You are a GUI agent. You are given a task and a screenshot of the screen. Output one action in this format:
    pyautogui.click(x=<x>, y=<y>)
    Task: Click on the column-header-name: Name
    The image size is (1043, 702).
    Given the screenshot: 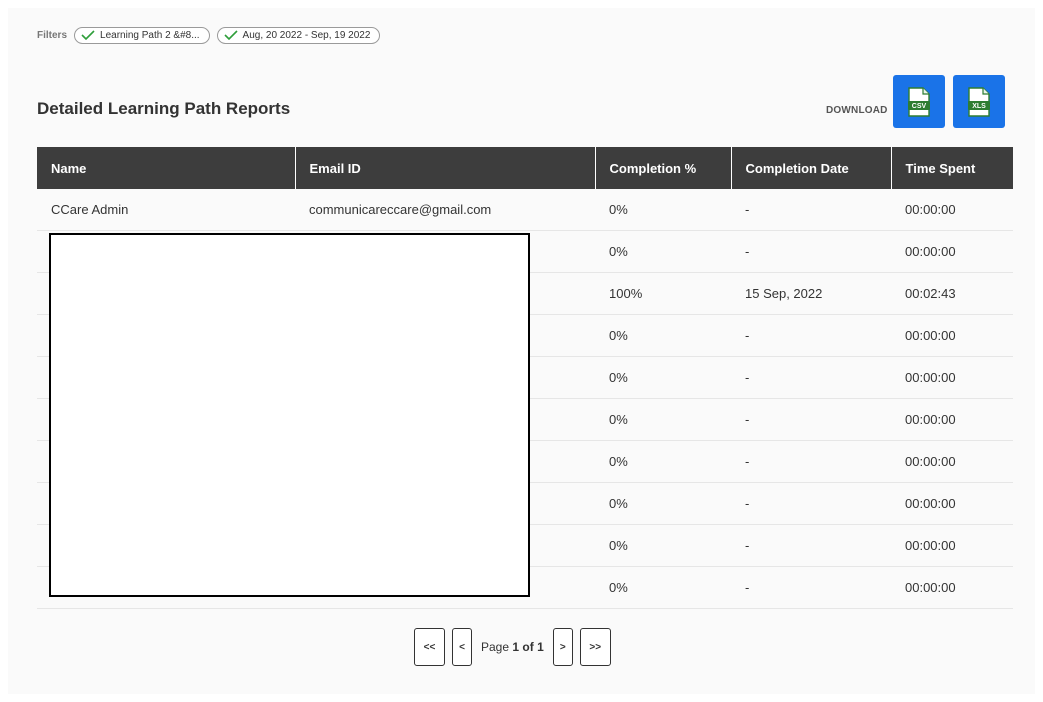 What is the action you would take?
    pyautogui.click(x=166, y=168)
    